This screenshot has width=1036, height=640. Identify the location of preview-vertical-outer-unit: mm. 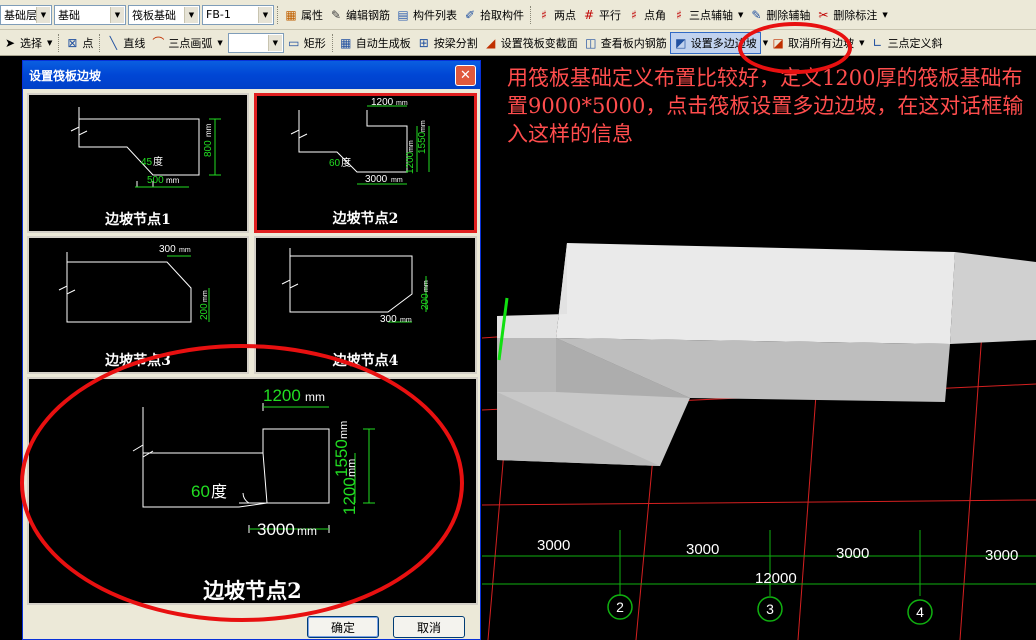
(344, 430).